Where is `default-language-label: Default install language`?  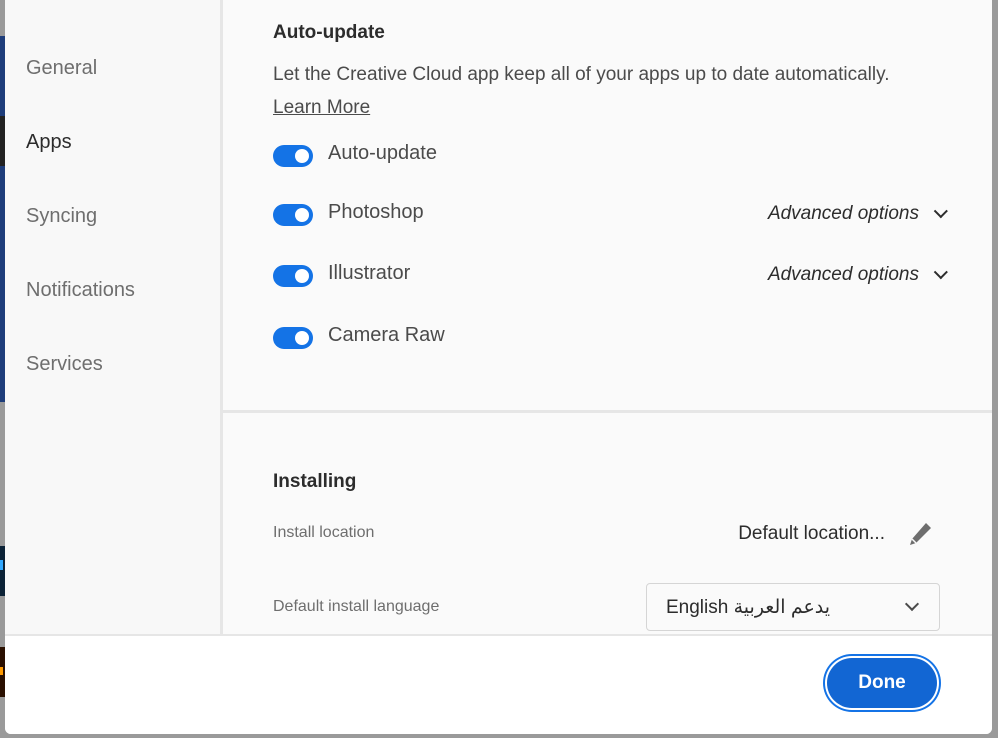 default-language-label: Default install language is located at coordinates (356, 606).